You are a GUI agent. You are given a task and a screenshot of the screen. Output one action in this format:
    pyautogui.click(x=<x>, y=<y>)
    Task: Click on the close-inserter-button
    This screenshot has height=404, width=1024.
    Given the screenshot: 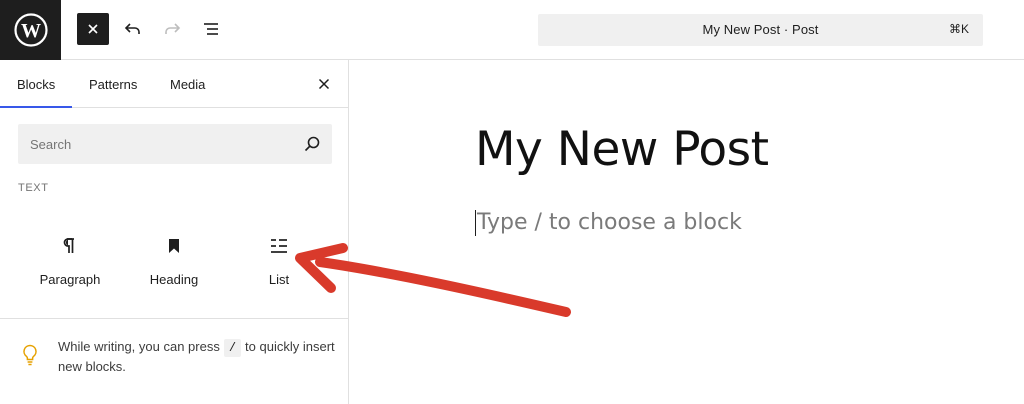 What is the action you would take?
    pyautogui.click(x=93, y=29)
    